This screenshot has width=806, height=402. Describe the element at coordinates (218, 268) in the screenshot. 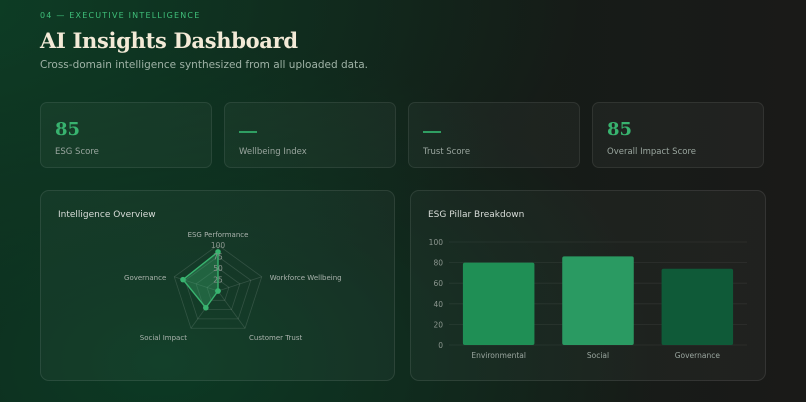

I see `radar-tick-label: 50` at that location.